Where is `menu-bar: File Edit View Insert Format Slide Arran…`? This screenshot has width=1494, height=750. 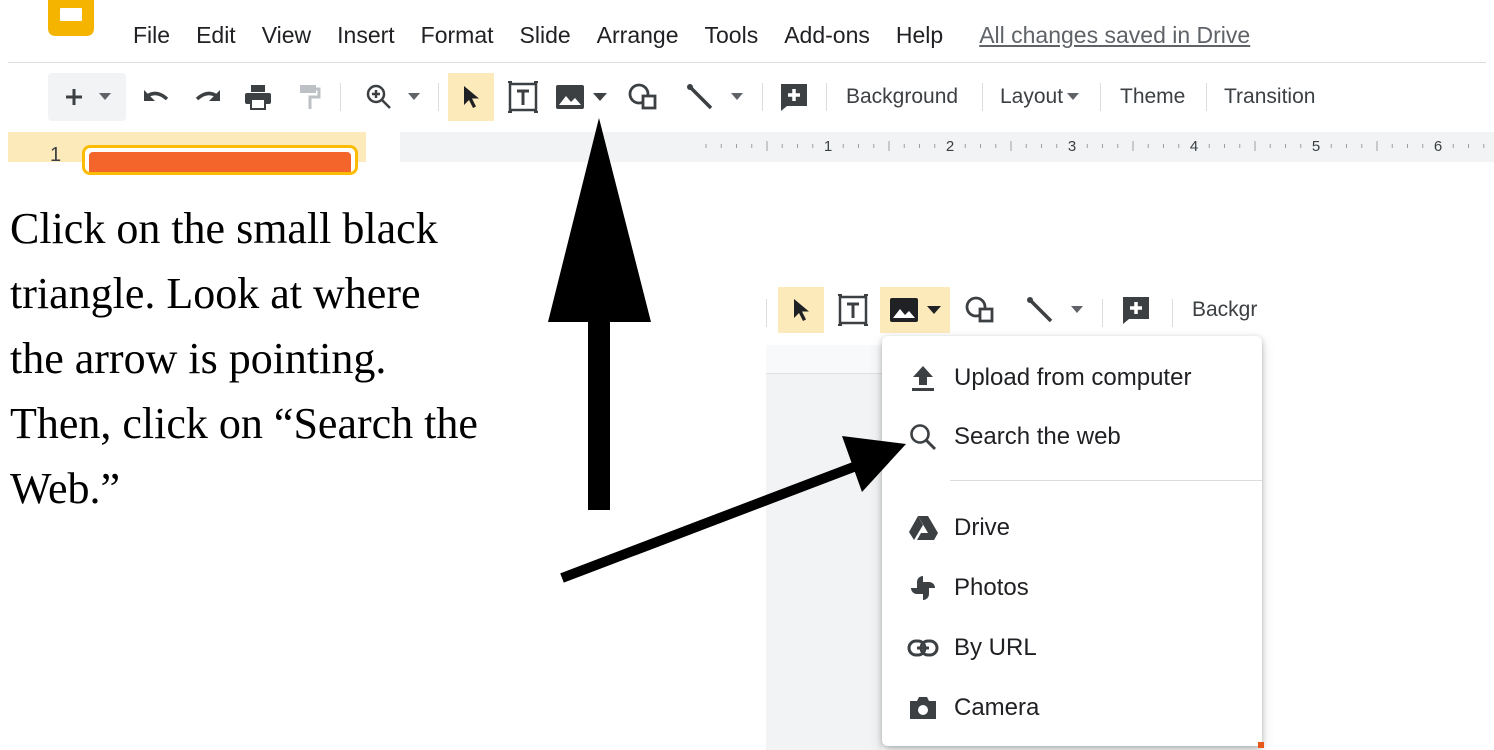
menu-bar: File Edit View Insert Format Slide Arran… is located at coordinates (691, 35).